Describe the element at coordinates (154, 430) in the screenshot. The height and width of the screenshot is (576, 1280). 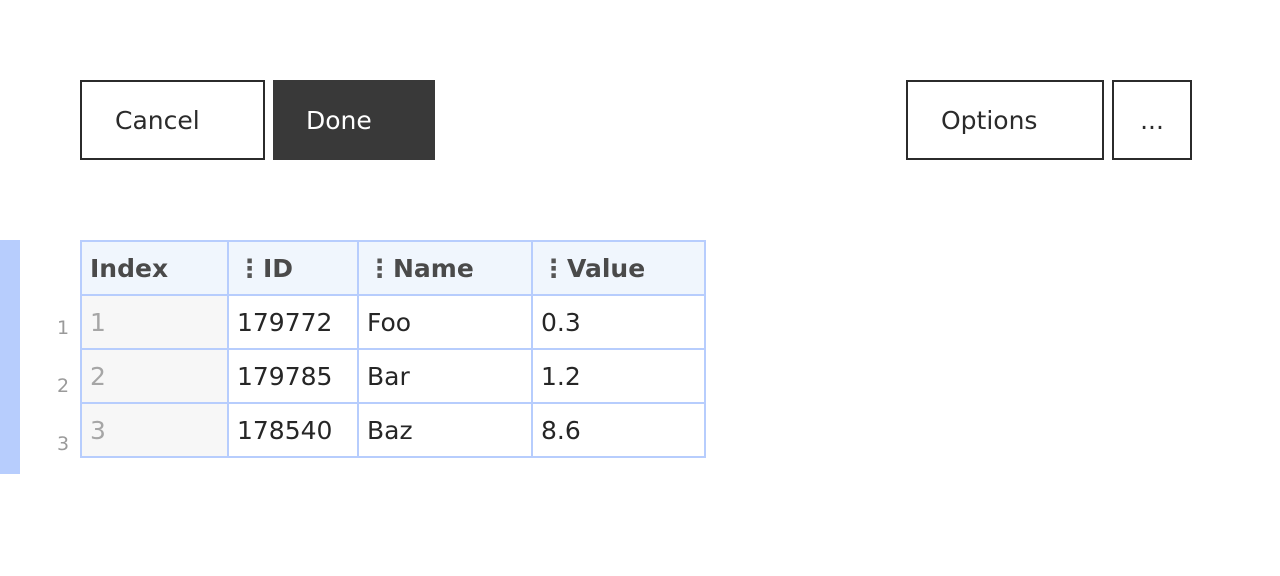
I see `index-cell: 3` at that location.